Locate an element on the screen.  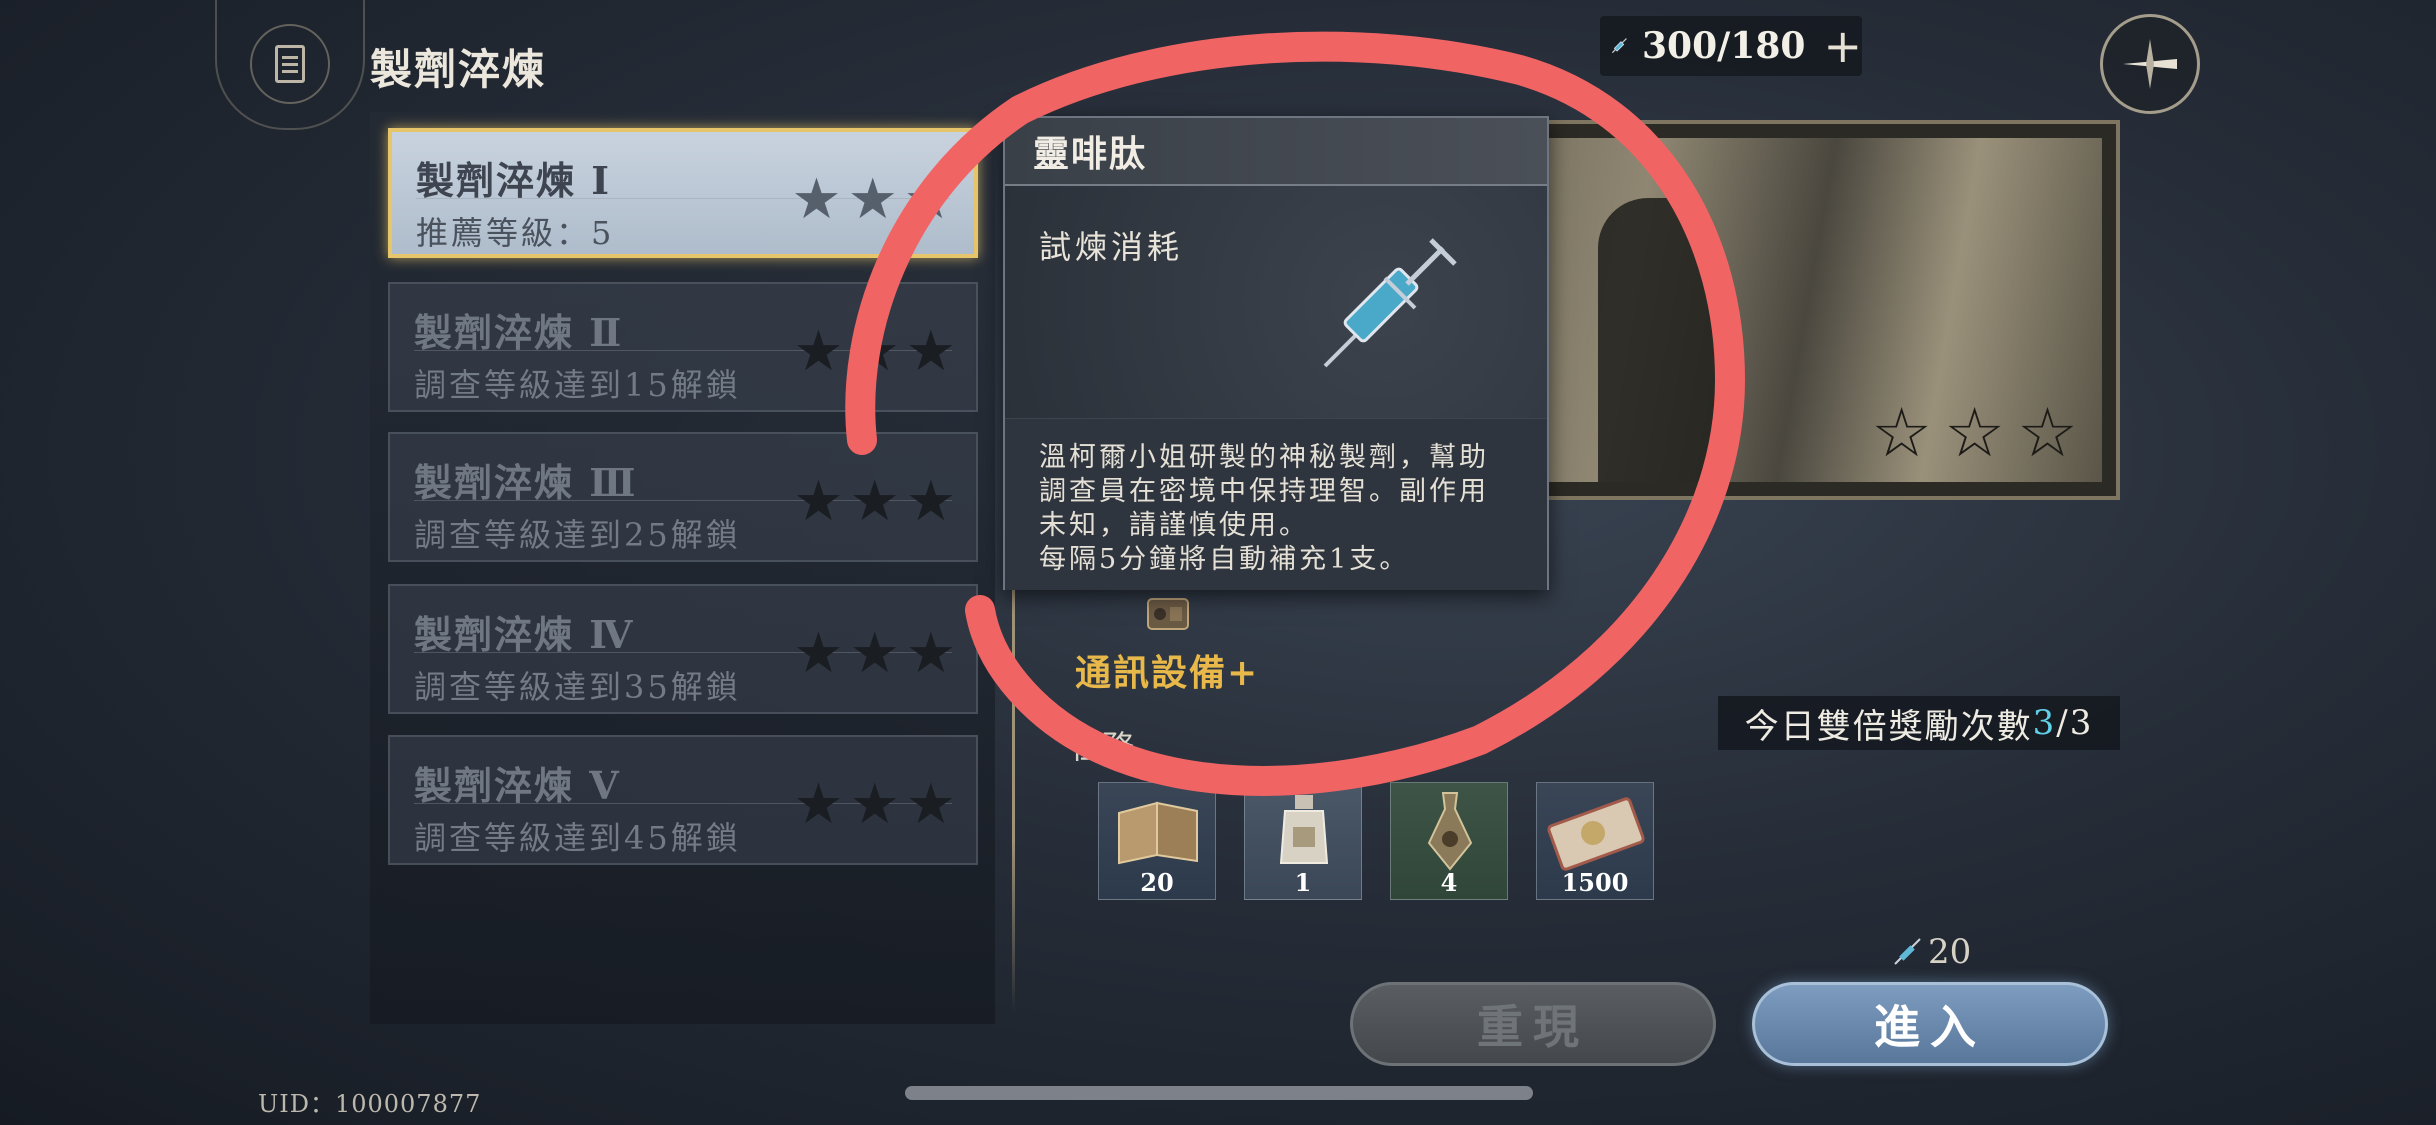
document-icon is located at coordinates (290, 64).